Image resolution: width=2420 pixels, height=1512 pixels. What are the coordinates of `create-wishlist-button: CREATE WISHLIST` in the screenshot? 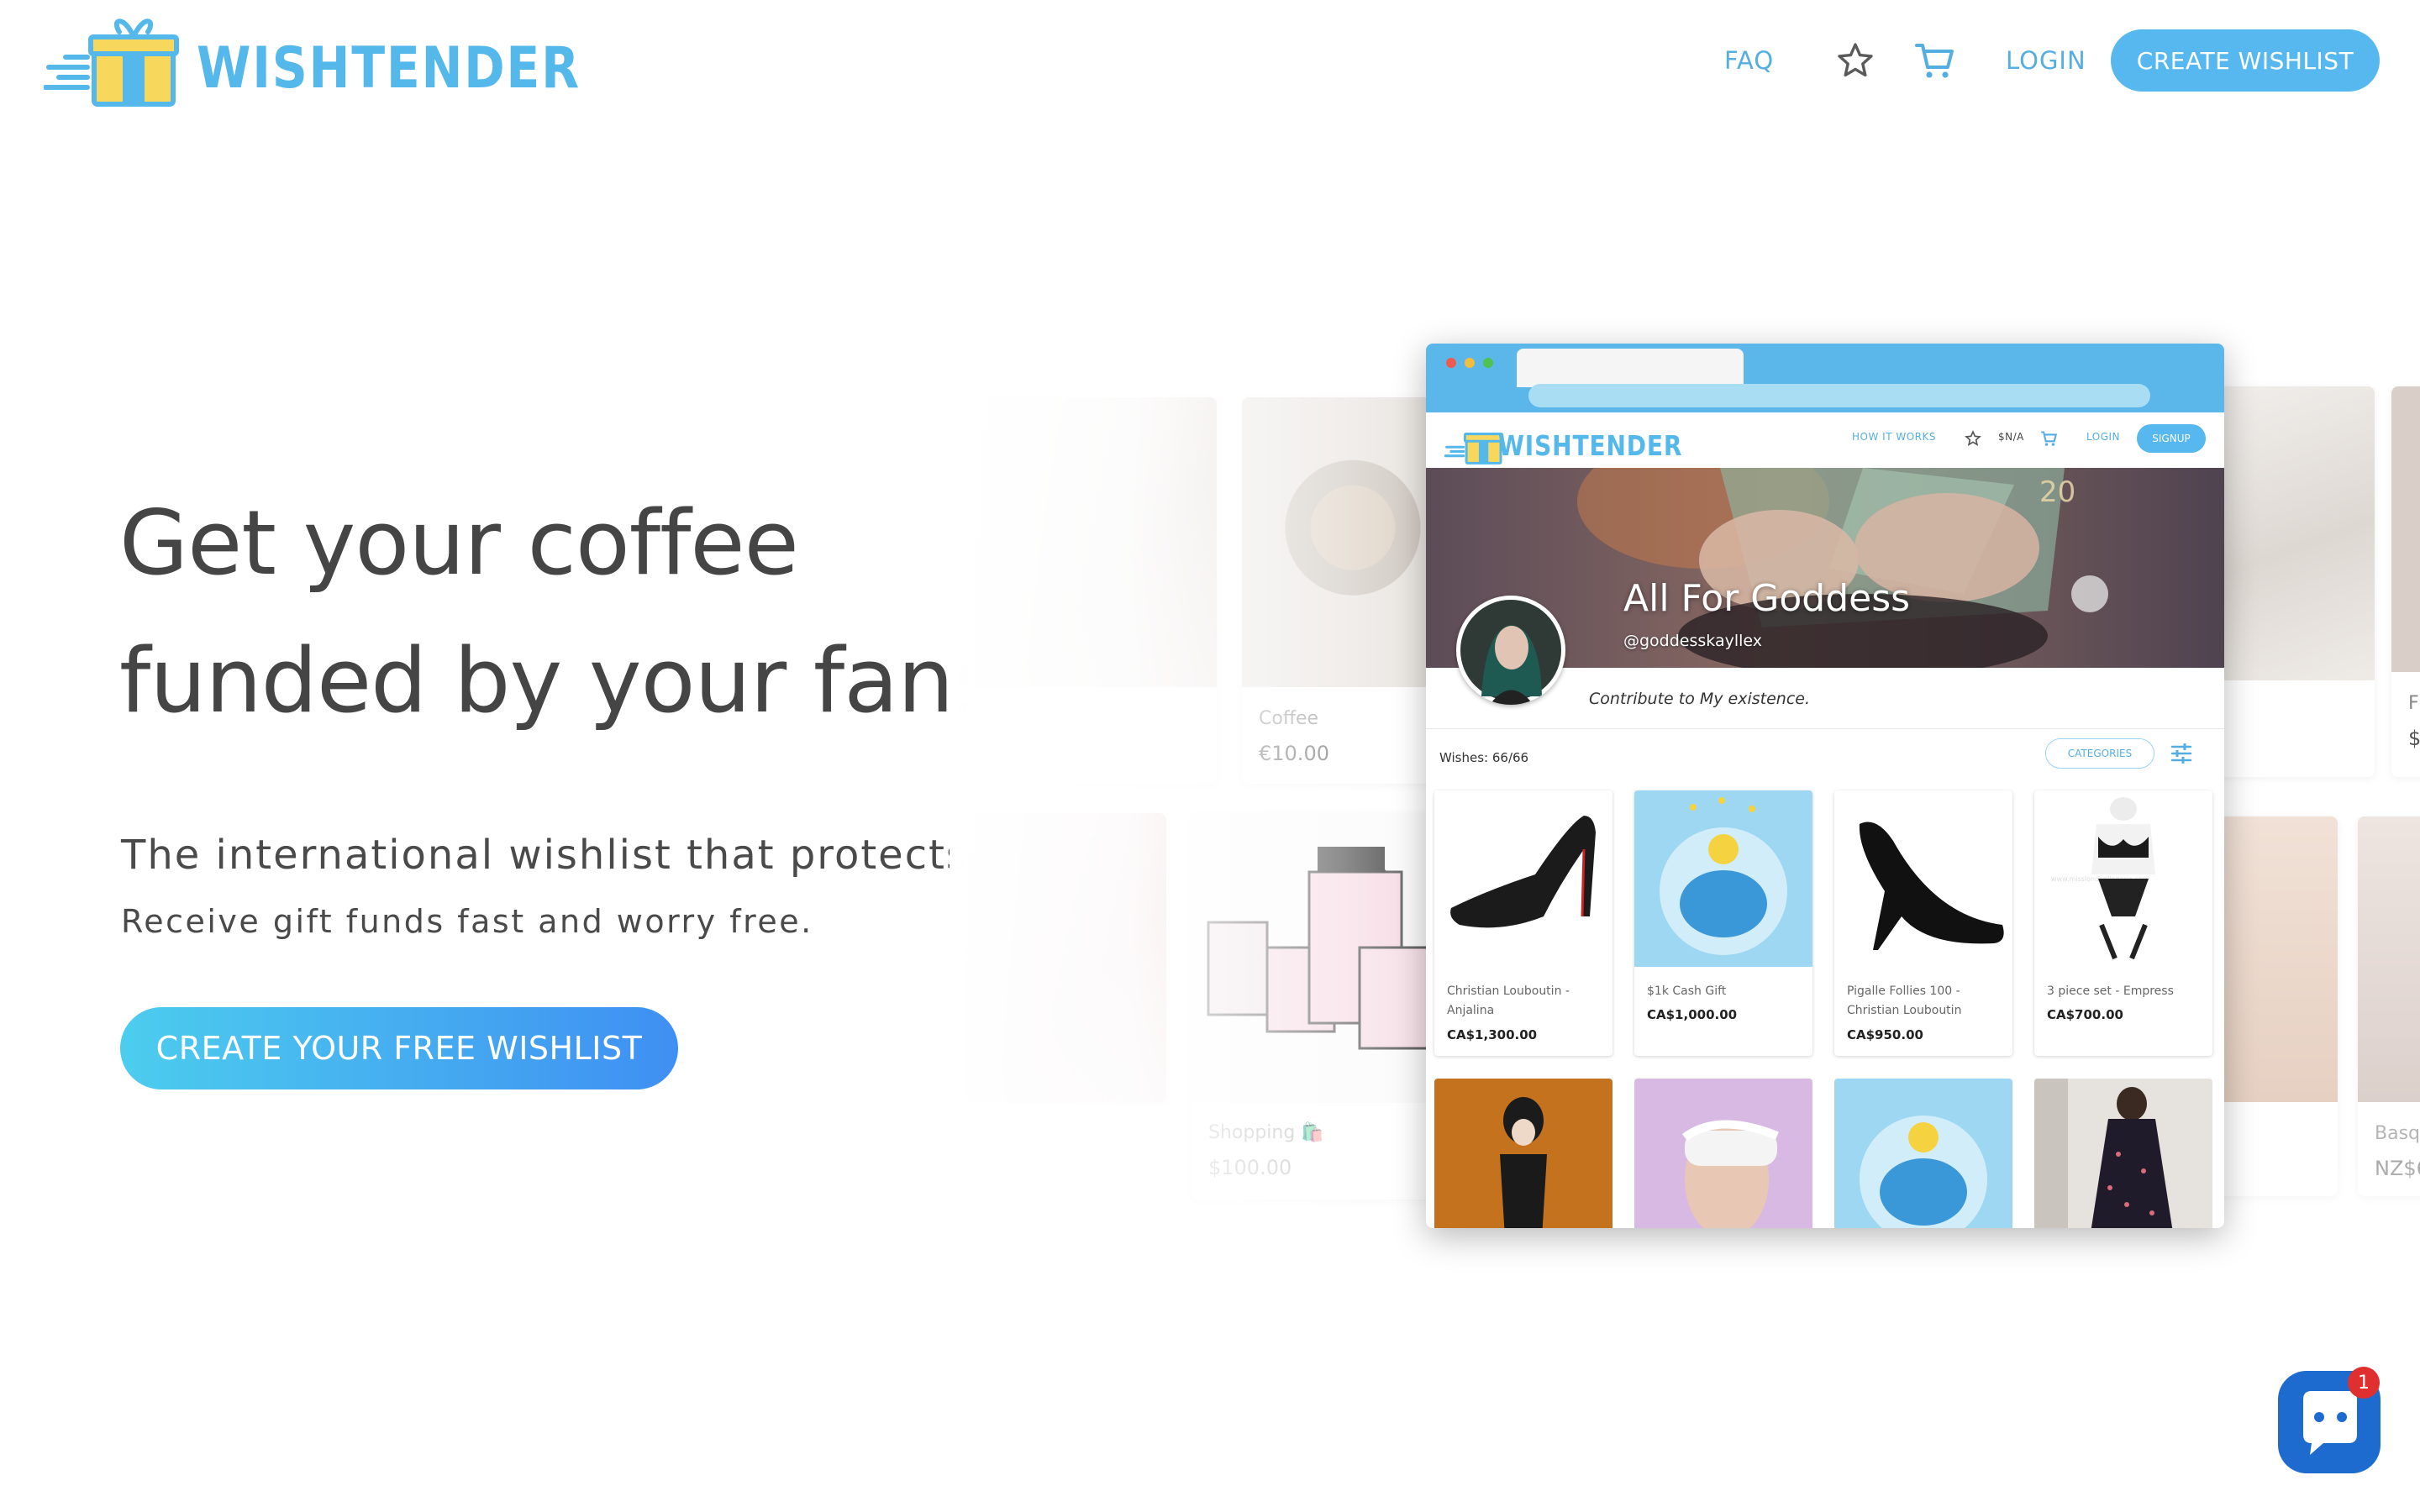 It's located at (2245, 60).